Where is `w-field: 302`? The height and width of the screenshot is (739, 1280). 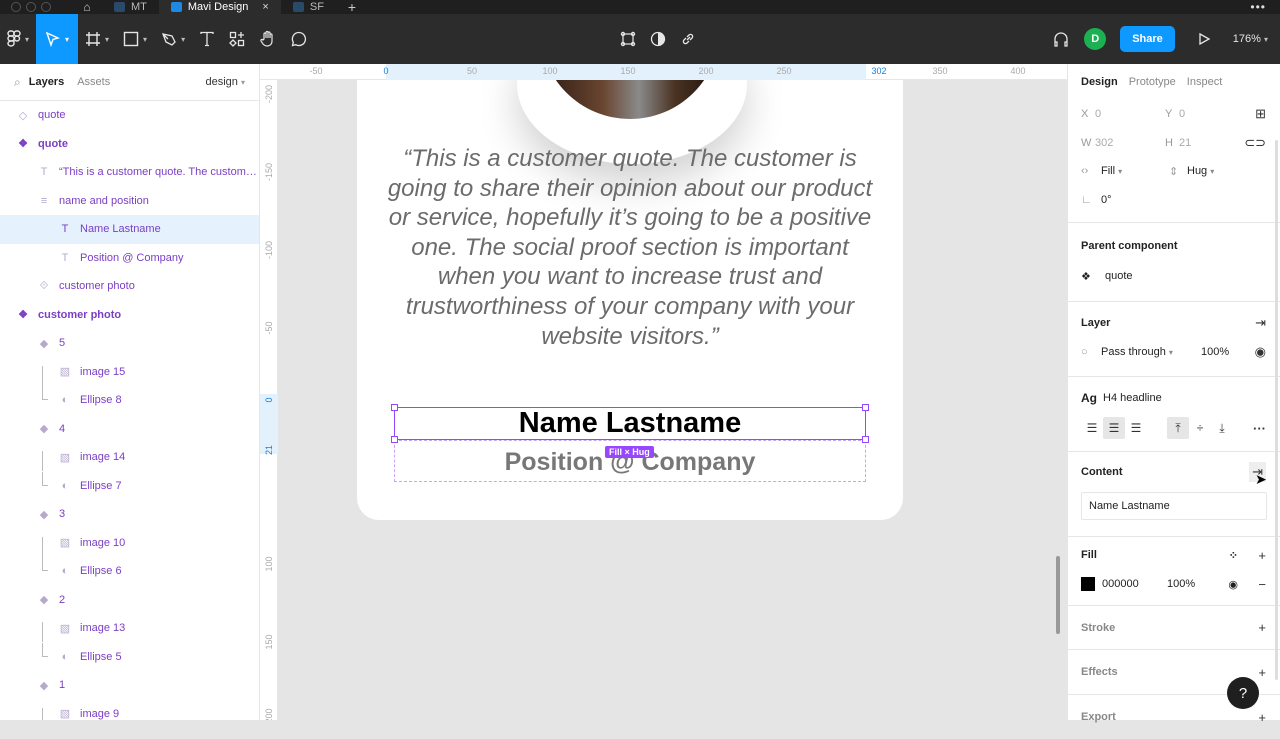
w-field: 302 is located at coordinates (1130, 143).